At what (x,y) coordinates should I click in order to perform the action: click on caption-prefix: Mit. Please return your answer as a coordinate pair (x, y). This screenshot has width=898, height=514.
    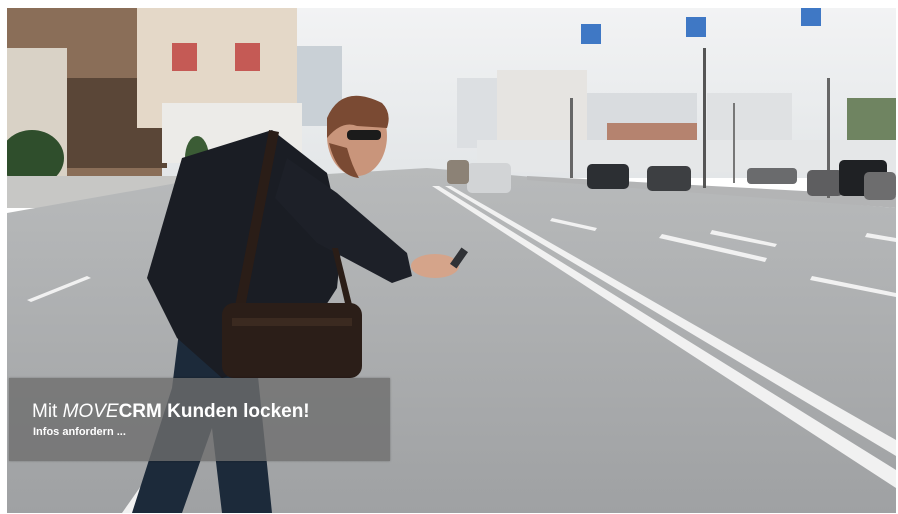
    Looking at the image, I should click on (47, 411).